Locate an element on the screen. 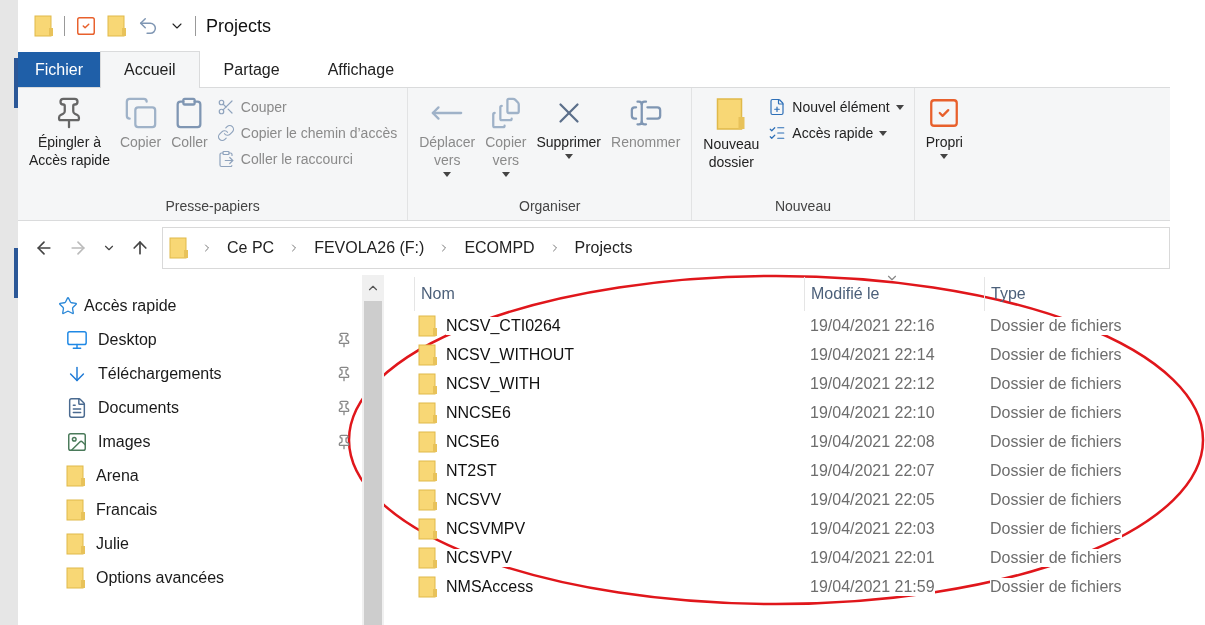  sidebar-item: Images is located at coordinates (212, 442).